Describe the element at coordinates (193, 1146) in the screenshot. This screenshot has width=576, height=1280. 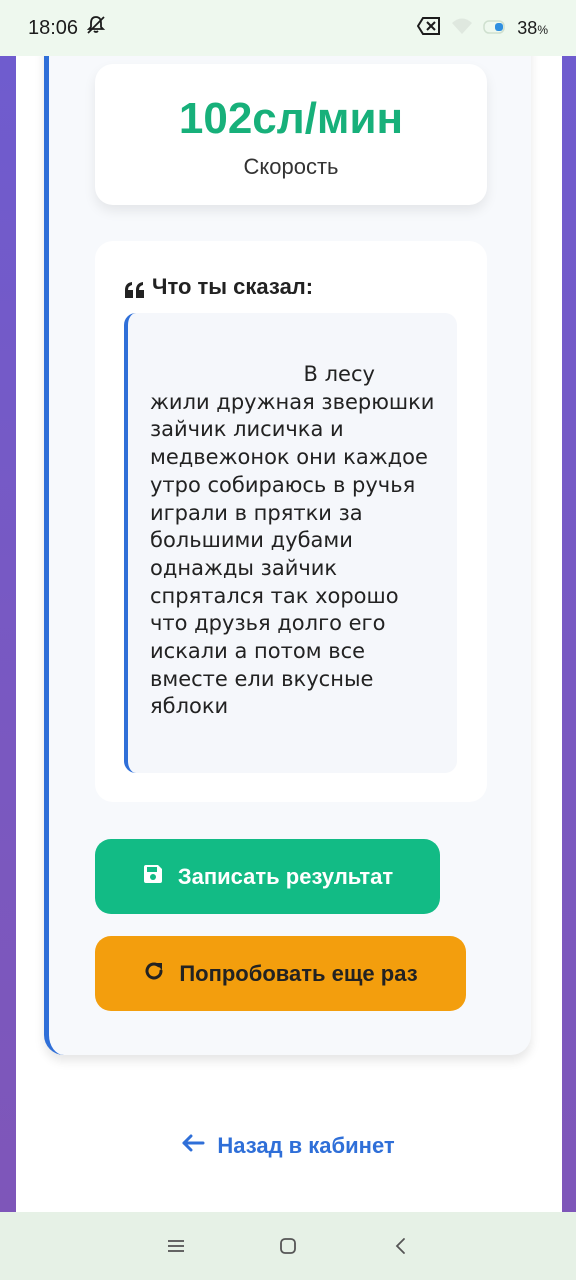
I see `arrow-left-icon` at that location.